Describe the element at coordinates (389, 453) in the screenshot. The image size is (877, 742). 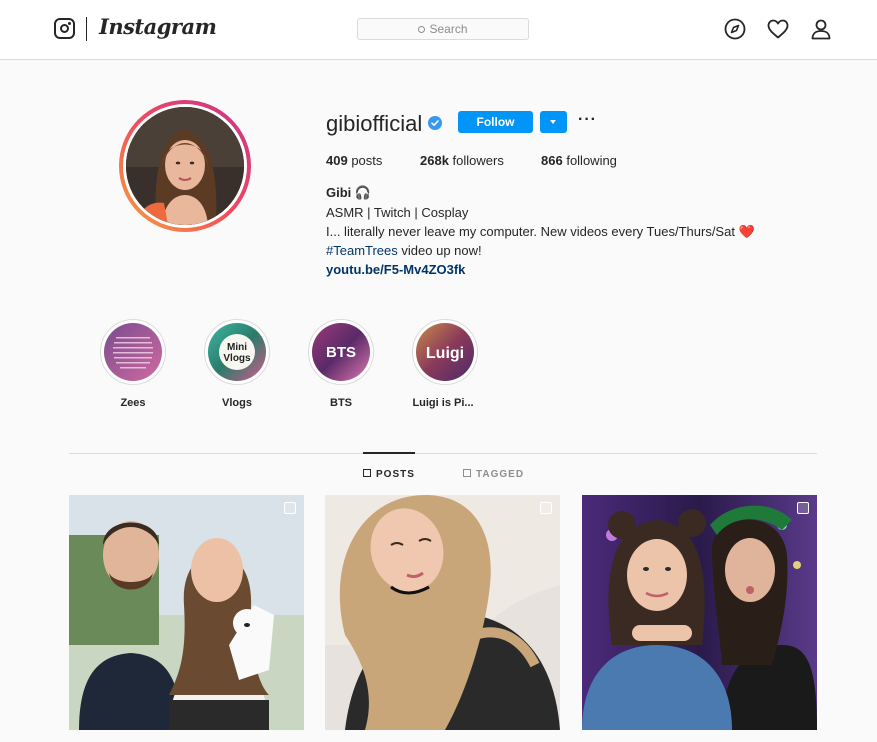
I see `active-tab-indicator` at that location.